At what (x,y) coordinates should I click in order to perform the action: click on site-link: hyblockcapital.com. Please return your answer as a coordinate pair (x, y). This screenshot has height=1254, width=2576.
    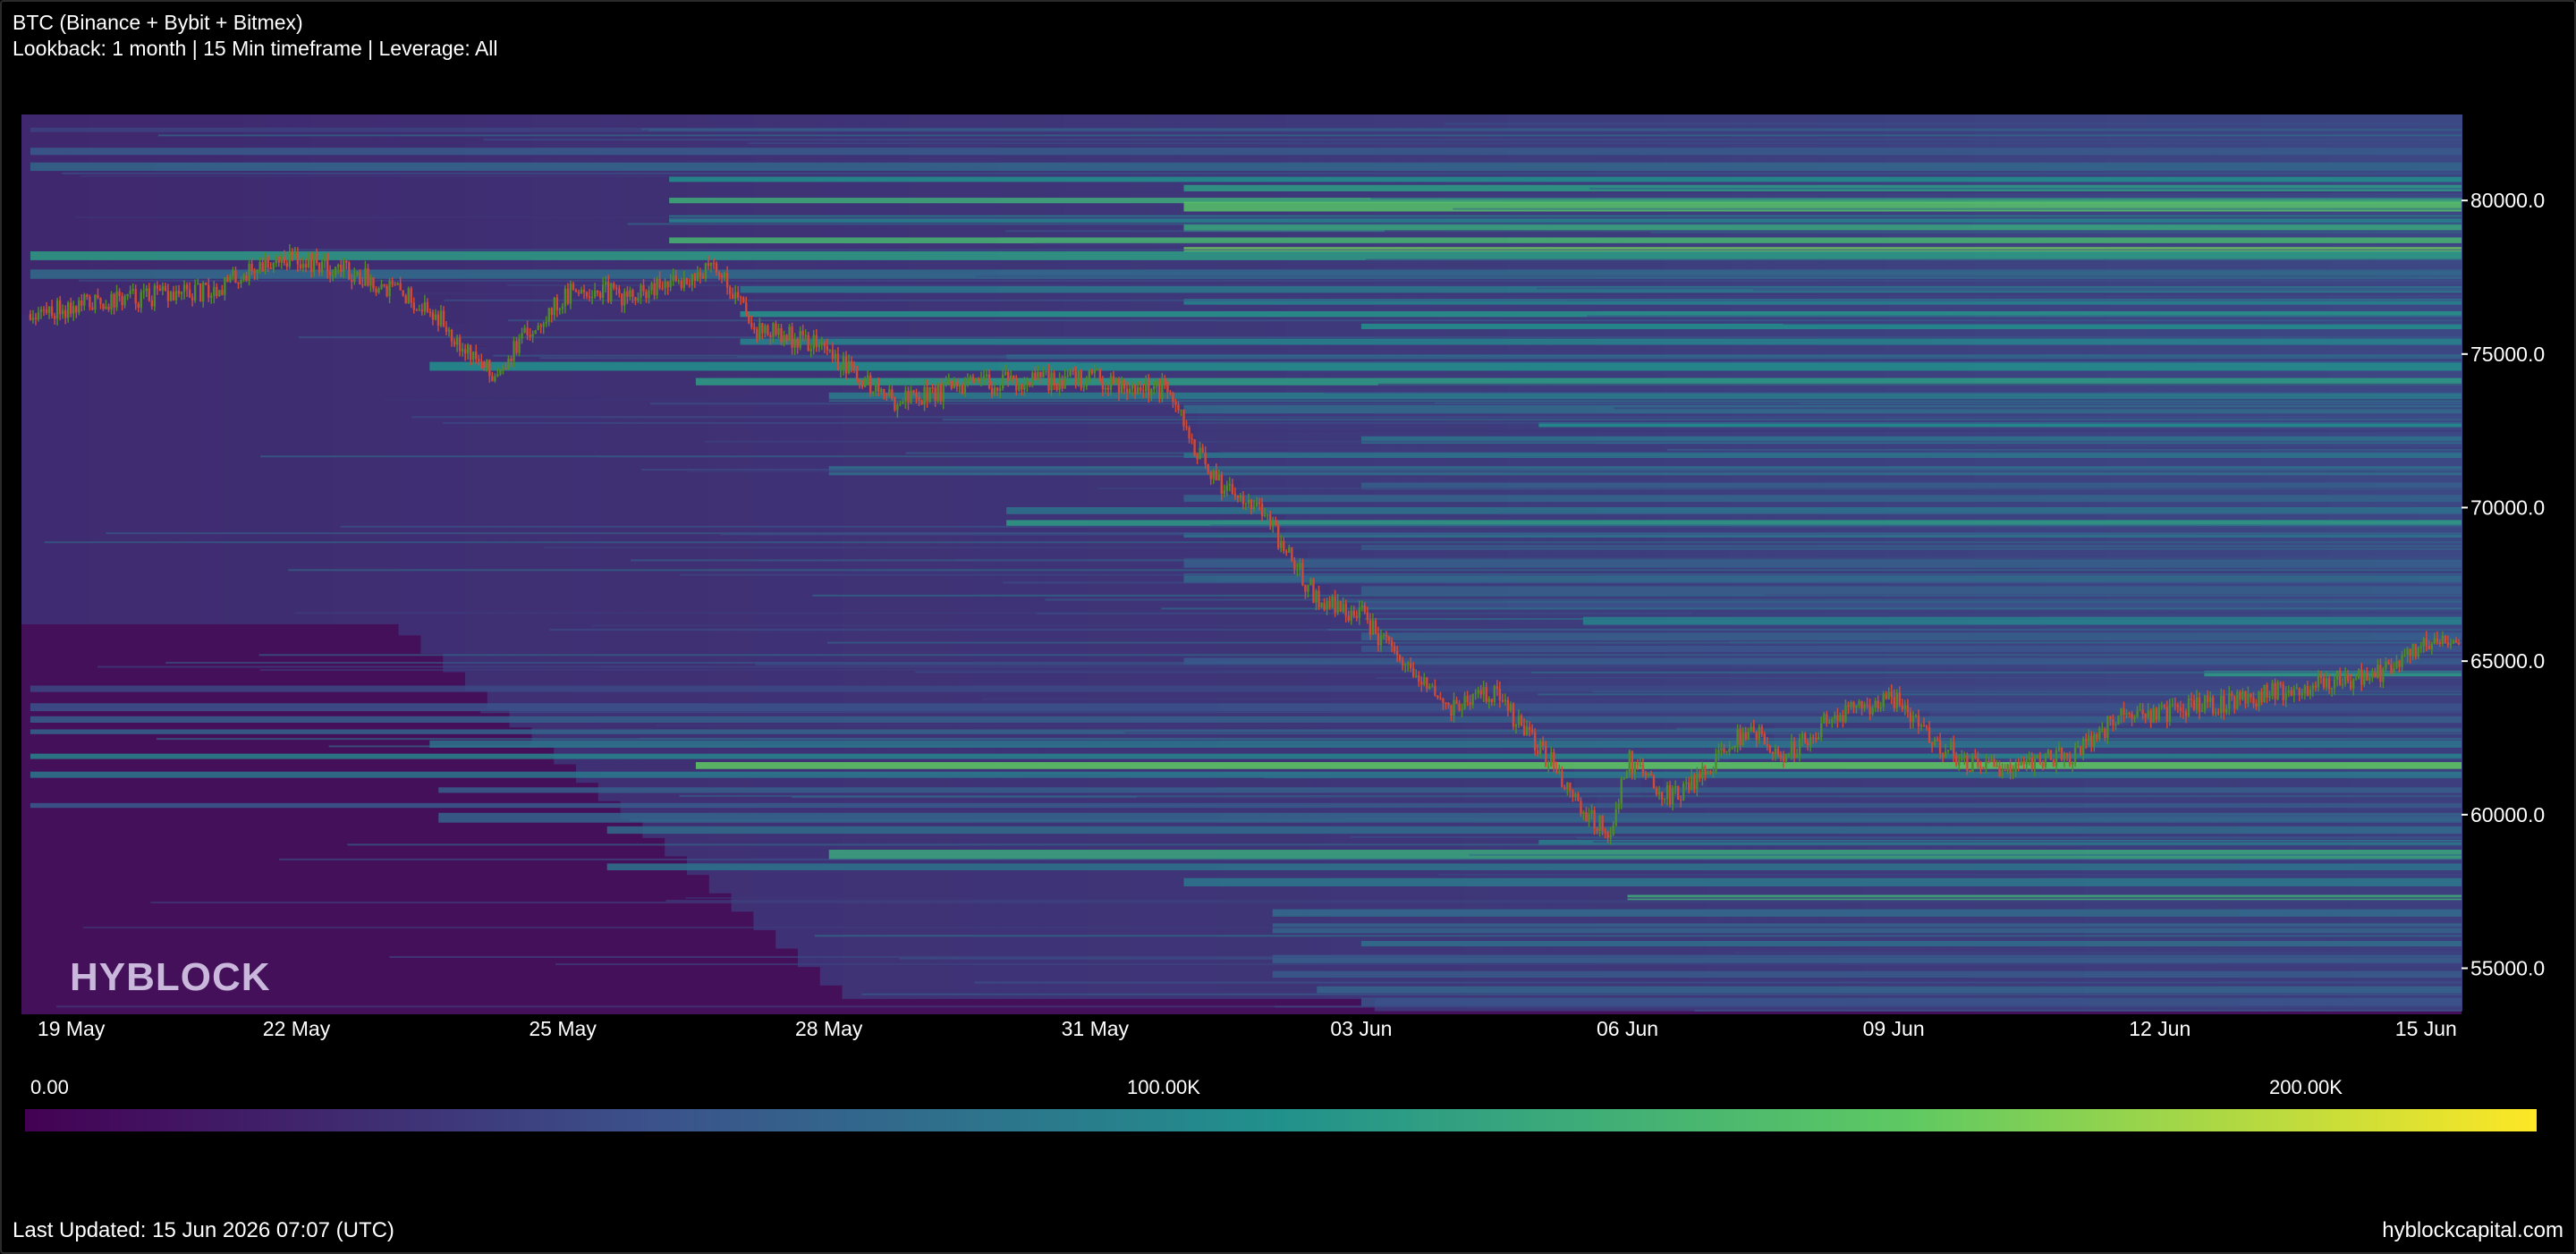
    Looking at the image, I should click on (2472, 1230).